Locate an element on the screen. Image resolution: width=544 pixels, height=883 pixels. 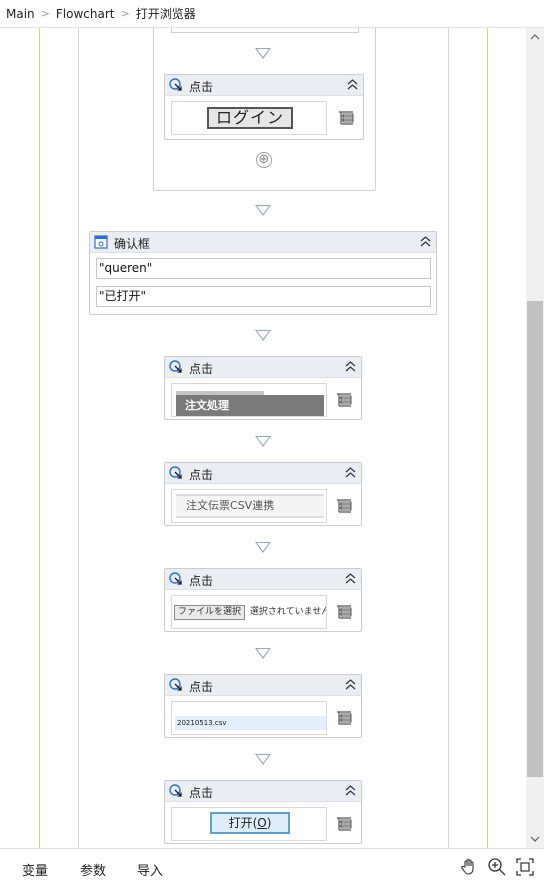
breadcrumb-flowchart: Flowchart is located at coordinates (85, 14).